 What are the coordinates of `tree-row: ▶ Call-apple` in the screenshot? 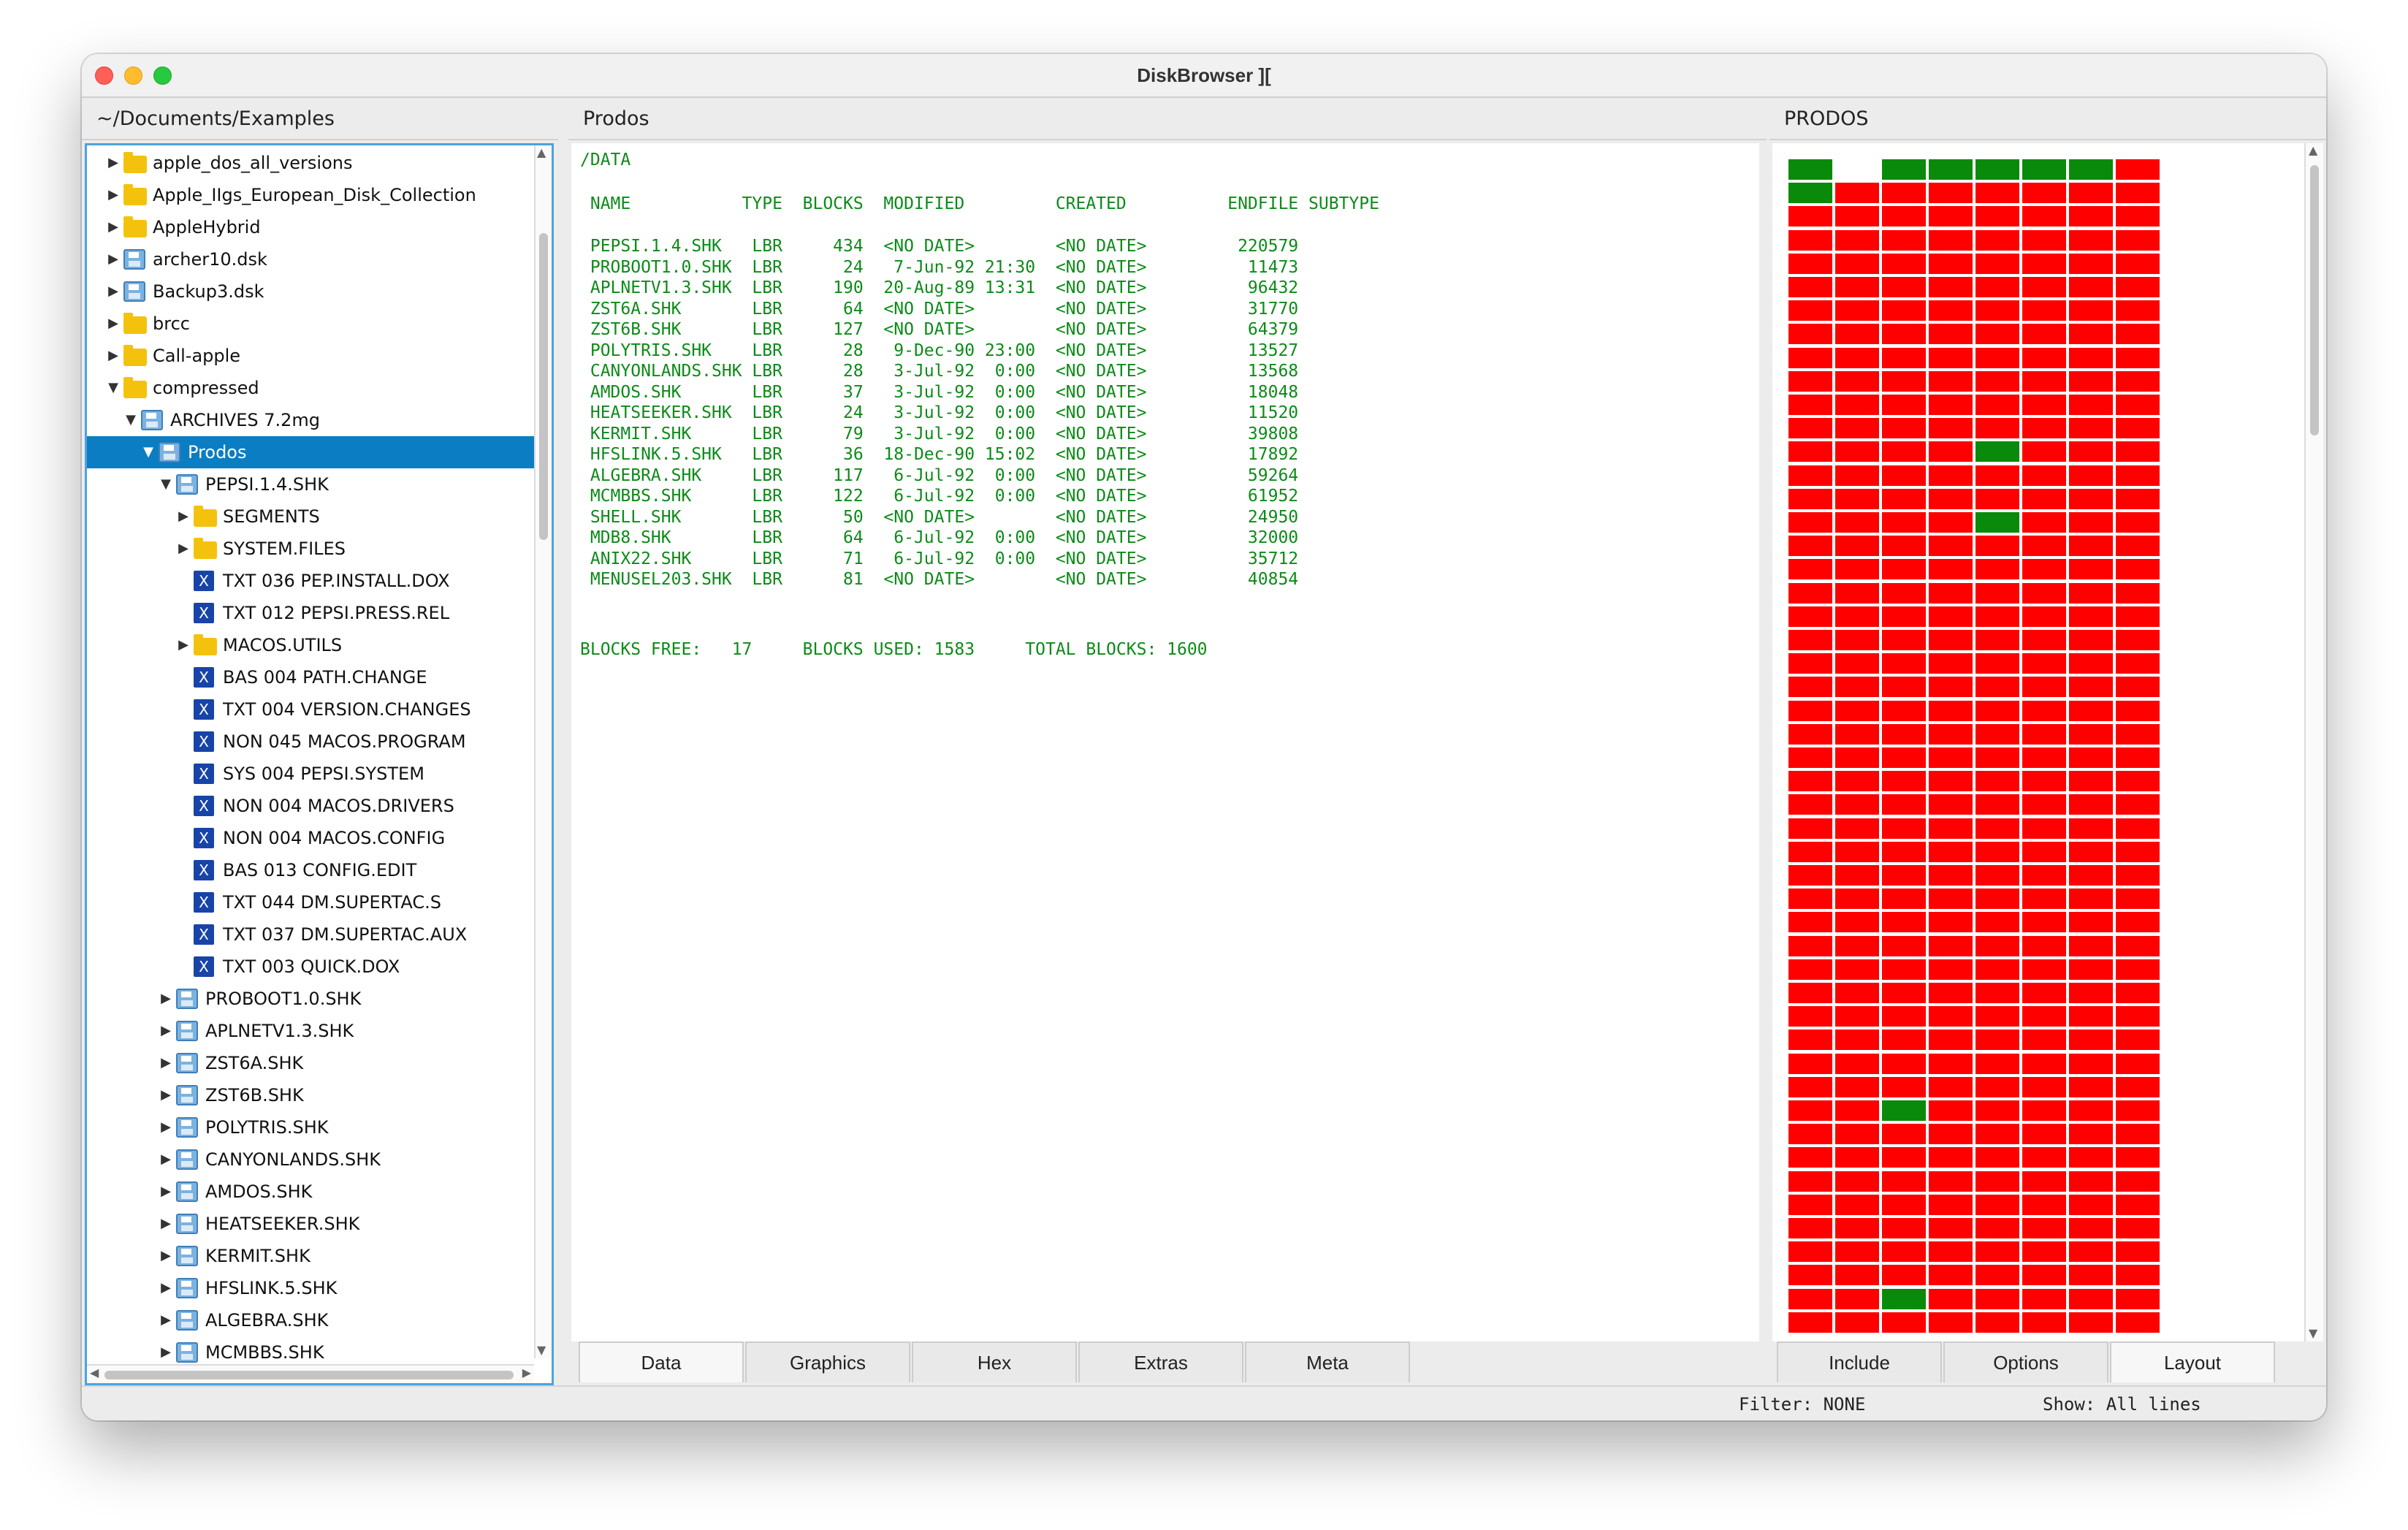 It's located at (313, 356).